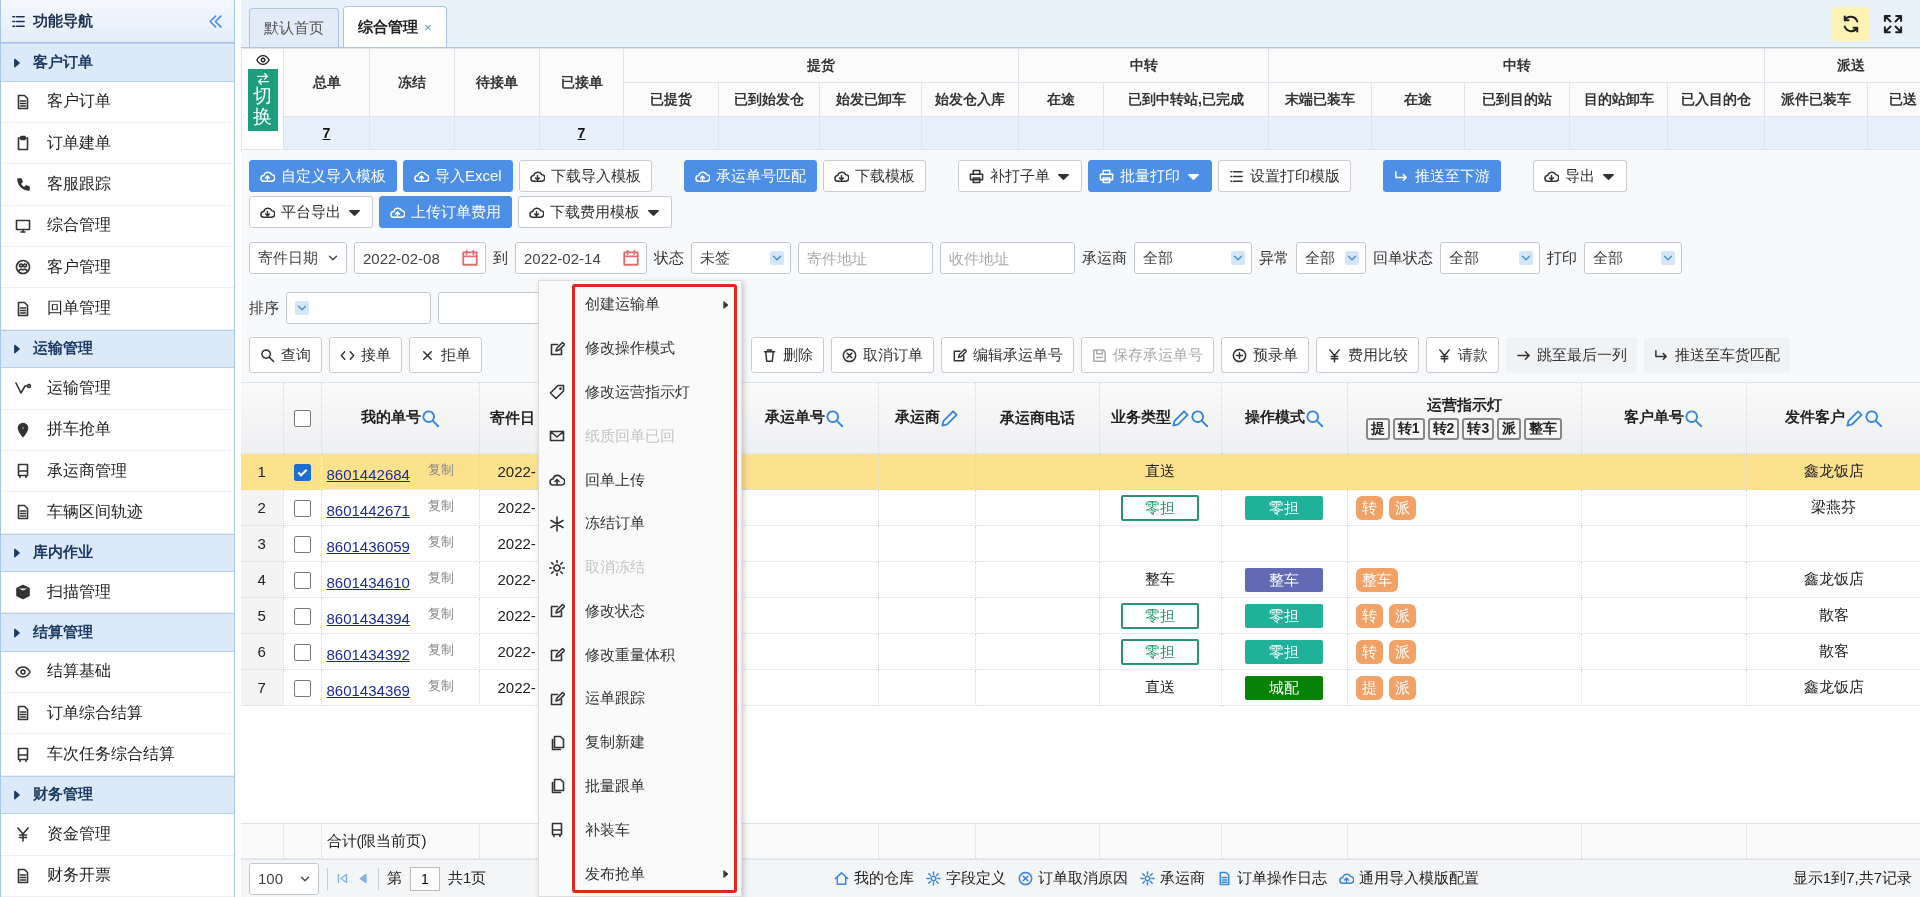 This screenshot has height=897, width=1920. I want to click on action-button: 预录单, so click(1265, 355).